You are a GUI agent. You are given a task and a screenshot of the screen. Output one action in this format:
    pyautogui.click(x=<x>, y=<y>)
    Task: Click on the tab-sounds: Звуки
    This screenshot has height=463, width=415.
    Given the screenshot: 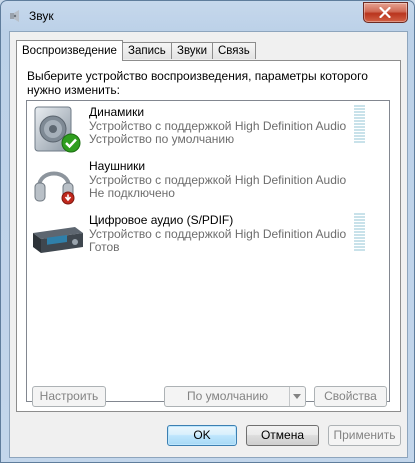 What is the action you would take?
    pyautogui.click(x=192, y=50)
    